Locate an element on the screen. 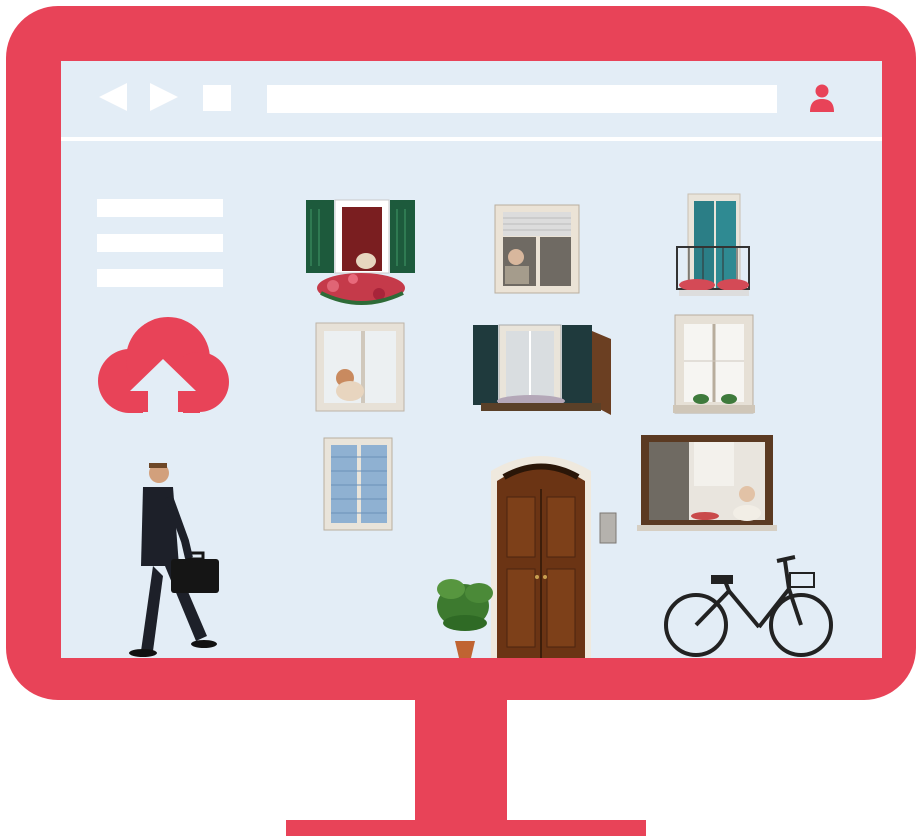  window-woman-looking-out is located at coordinates (537, 249).